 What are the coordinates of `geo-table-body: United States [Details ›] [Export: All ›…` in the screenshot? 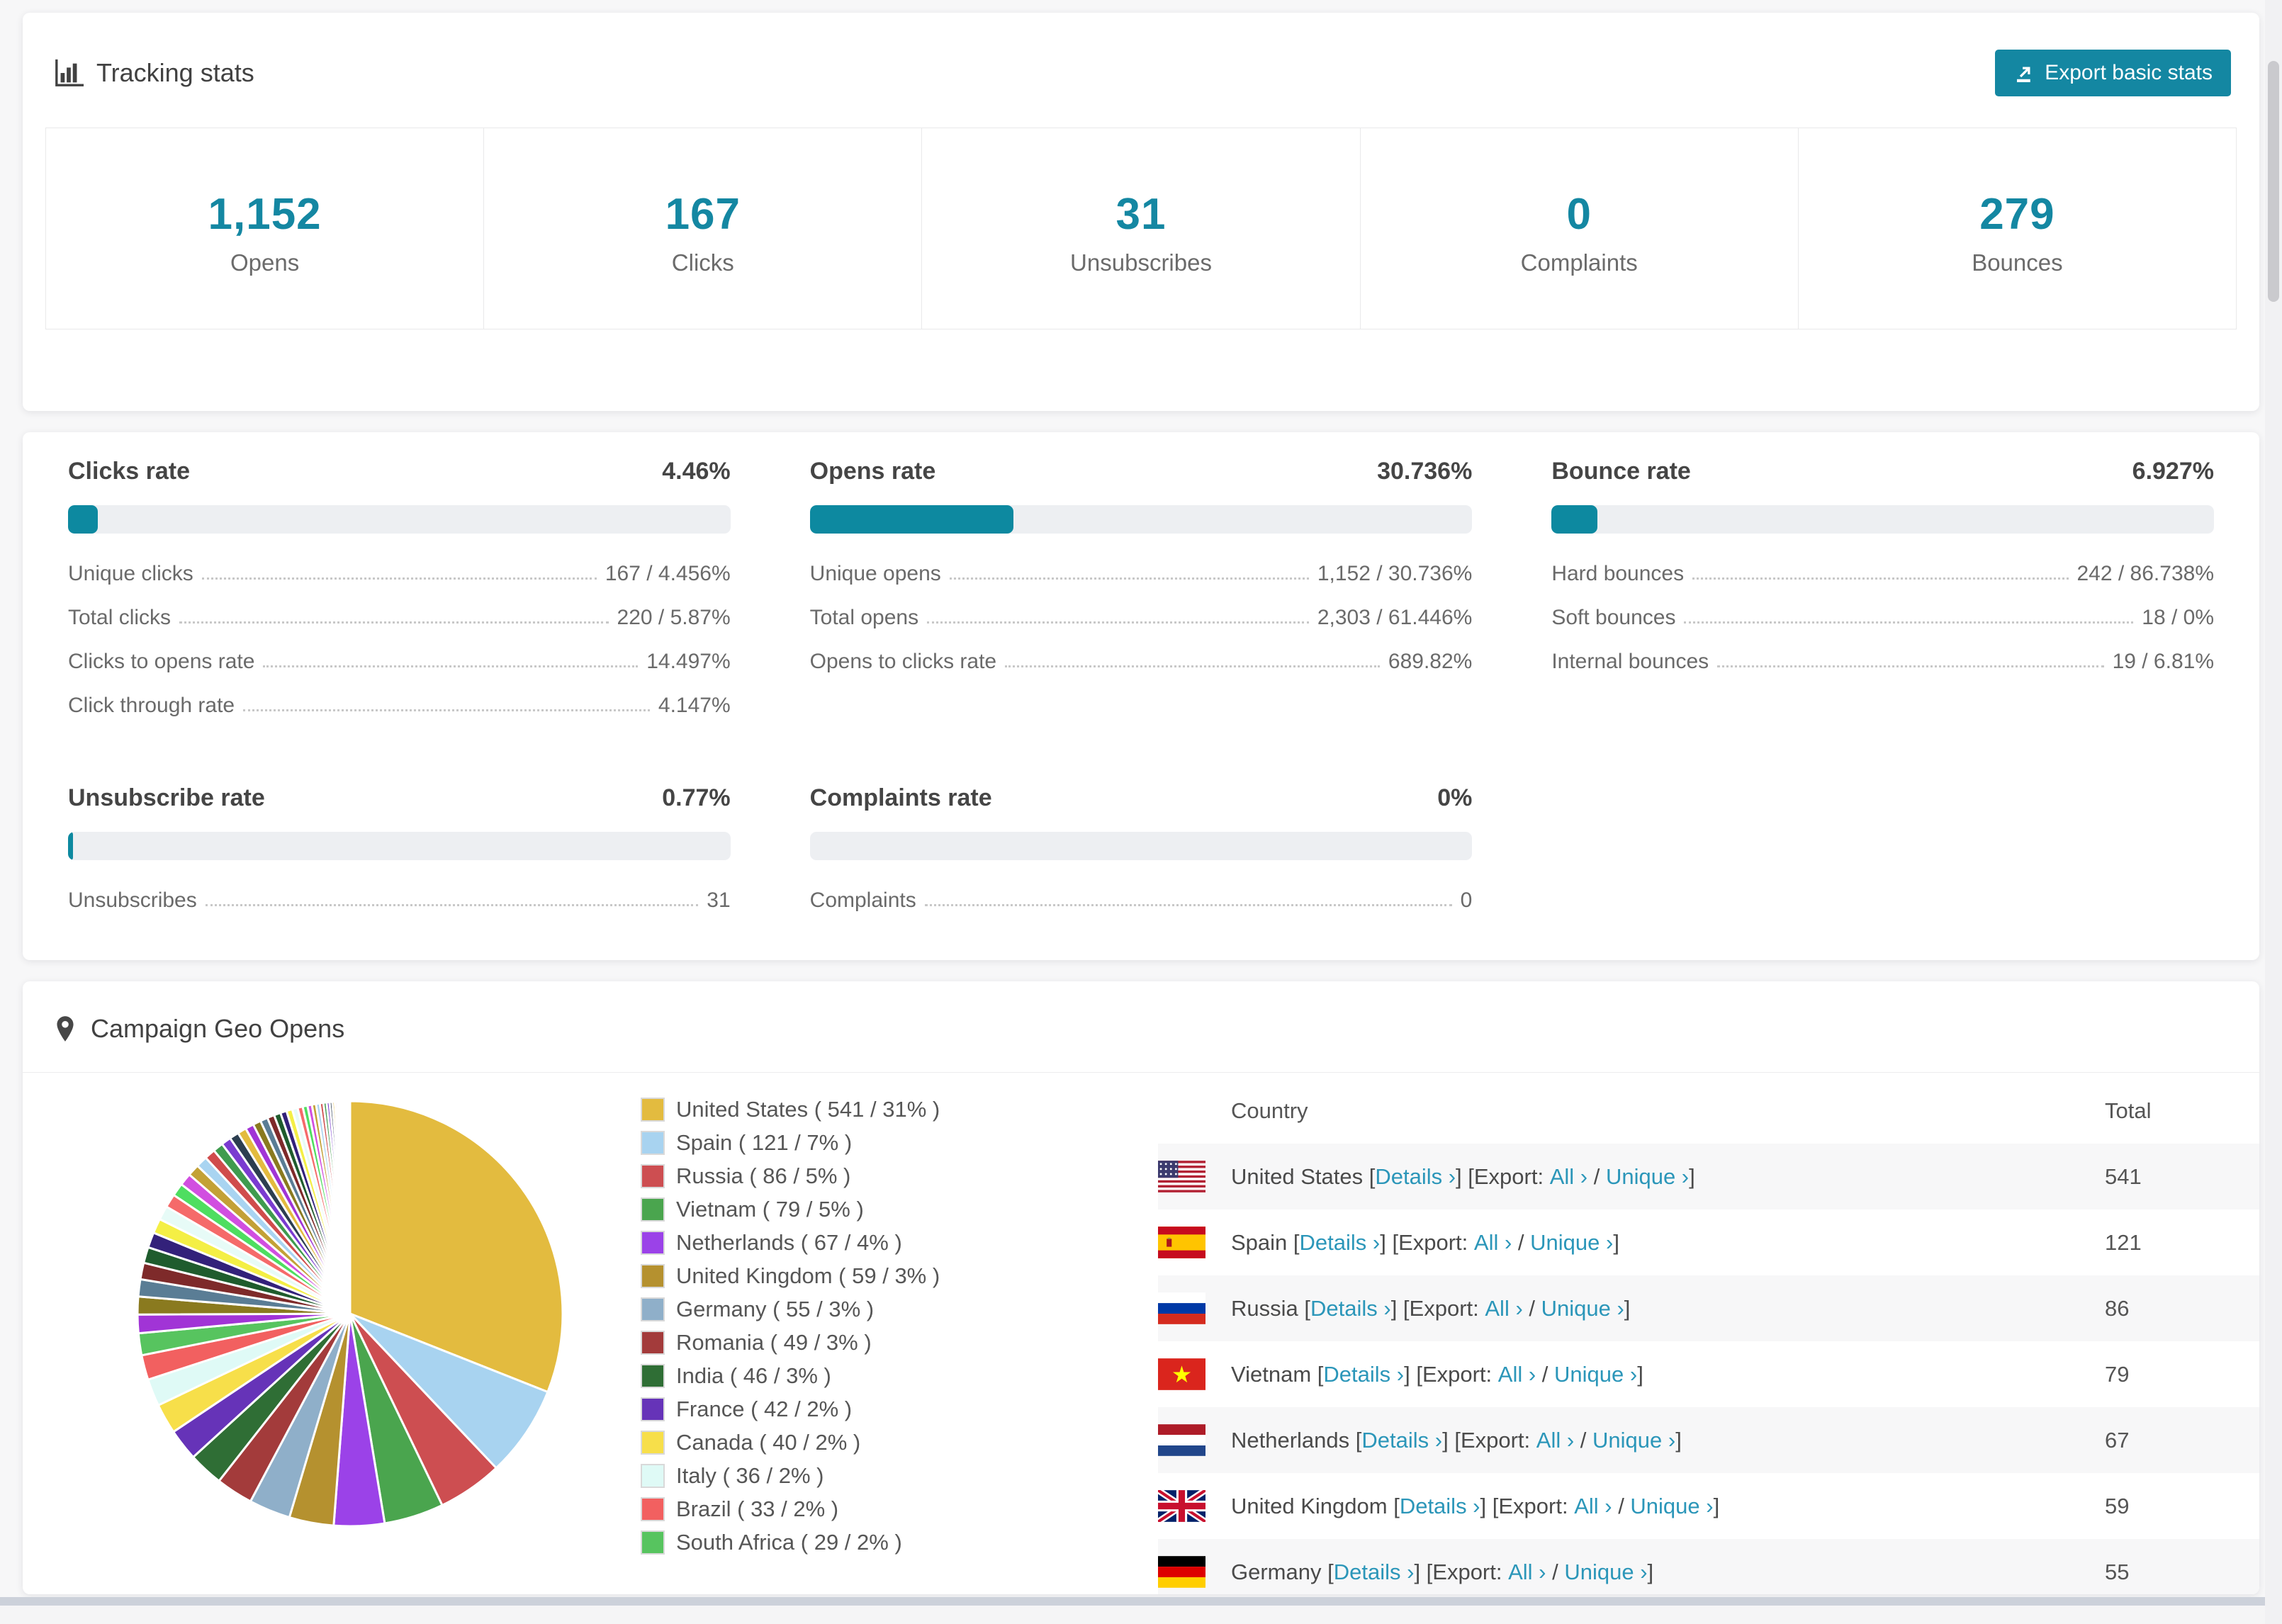 It's located at (1708, 1369).